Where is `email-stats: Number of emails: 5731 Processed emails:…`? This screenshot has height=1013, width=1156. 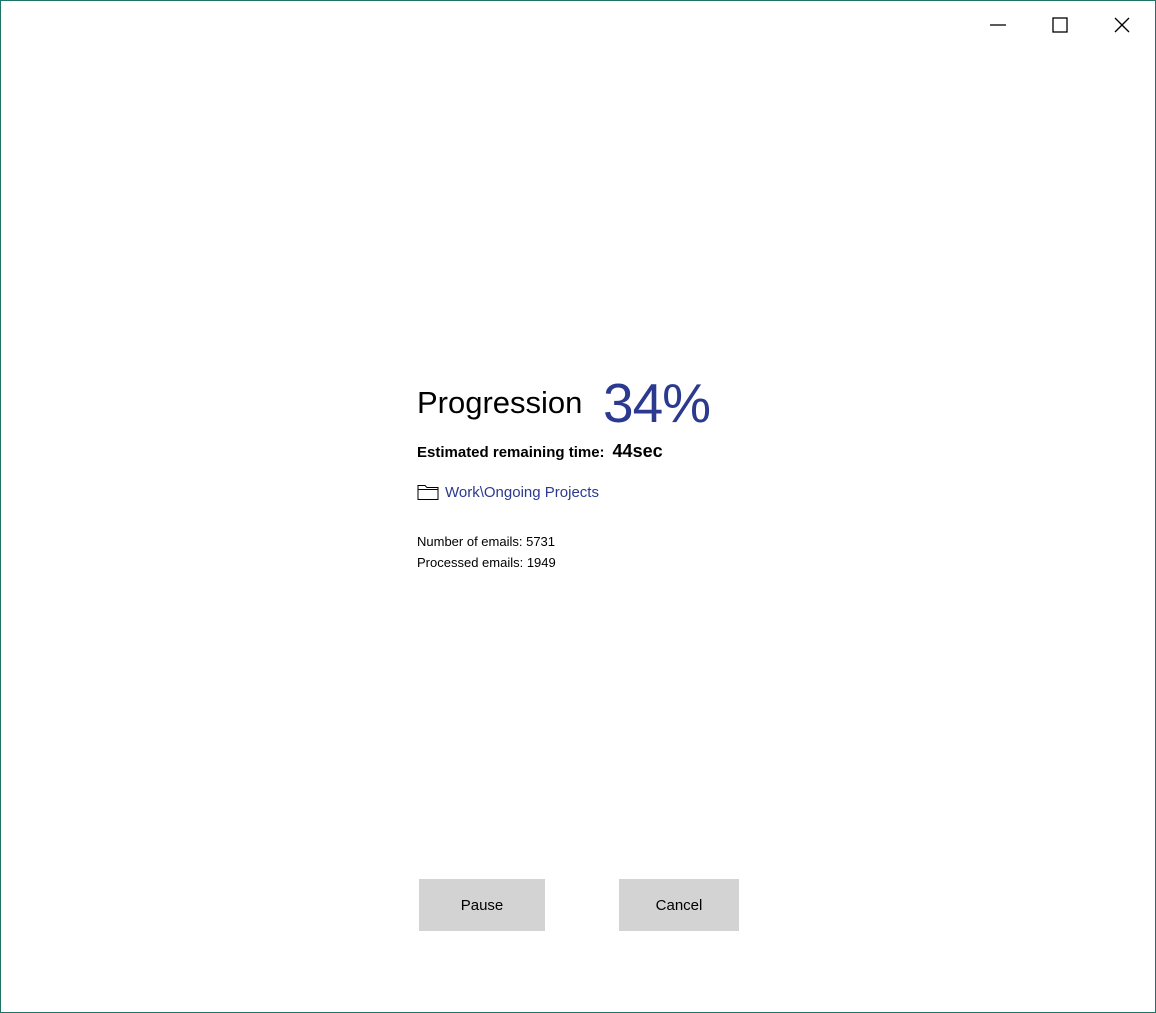
email-stats: Number of emails: 5731 Processed emails:… is located at coordinates (486, 552).